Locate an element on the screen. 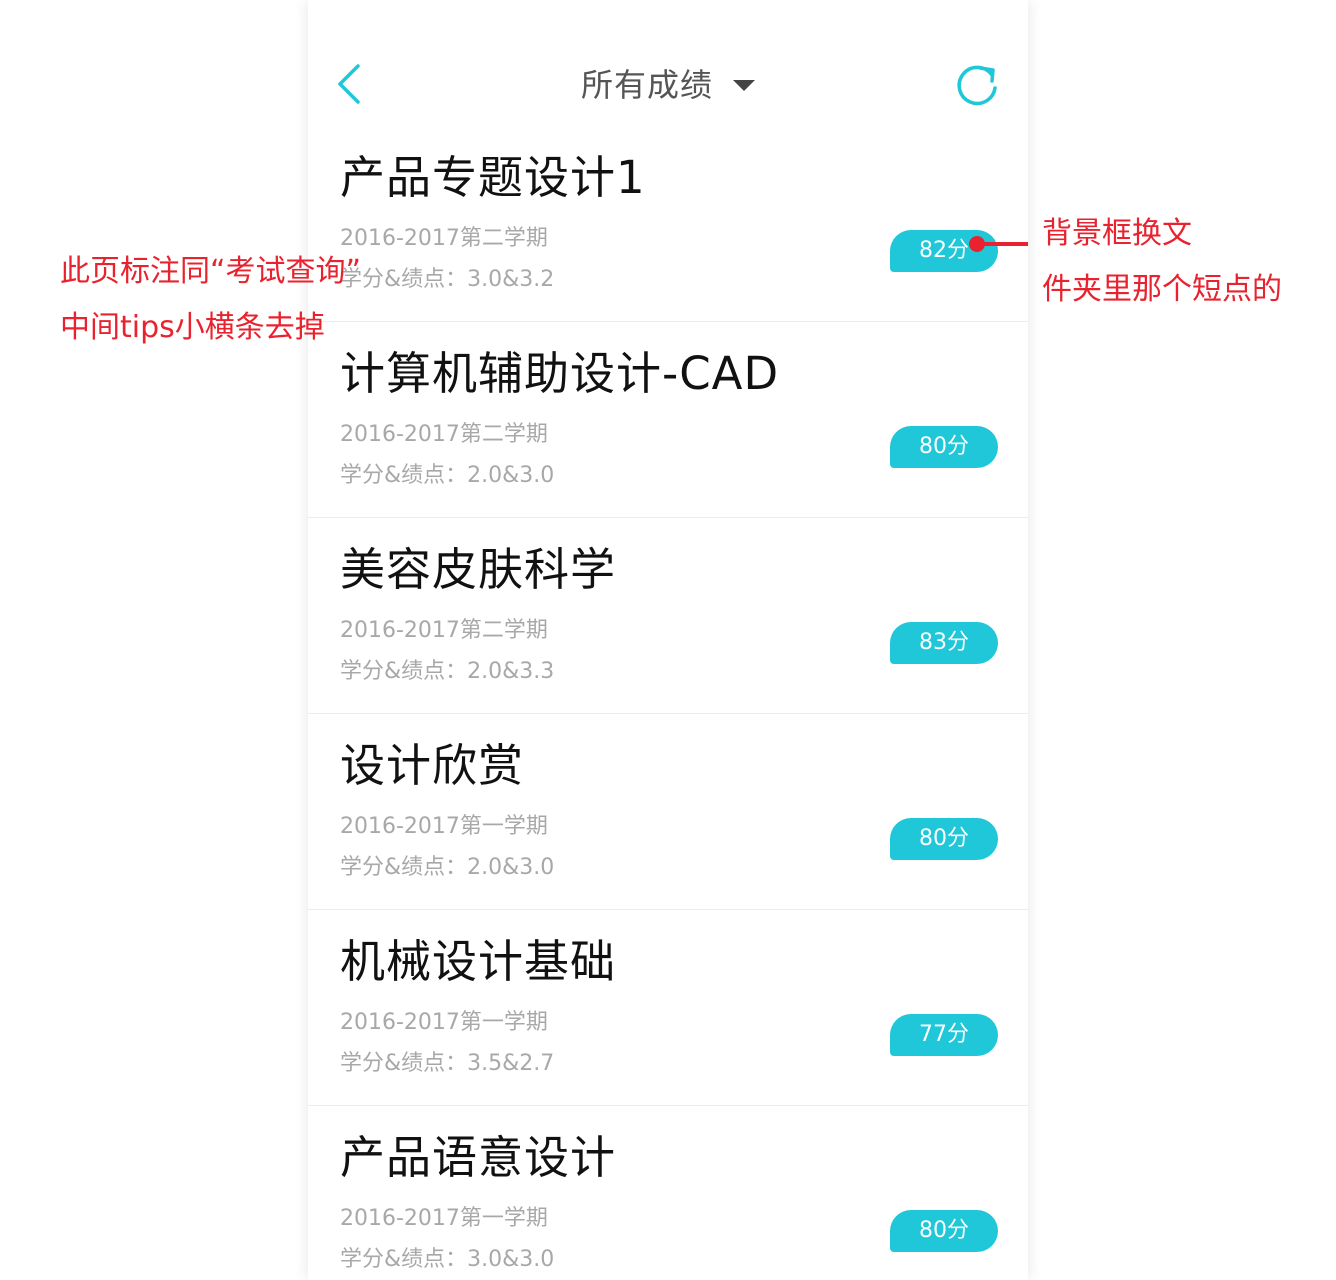 The width and height of the screenshot is (1336, 1280). refresh-icon is located at coordinates (977, 85).